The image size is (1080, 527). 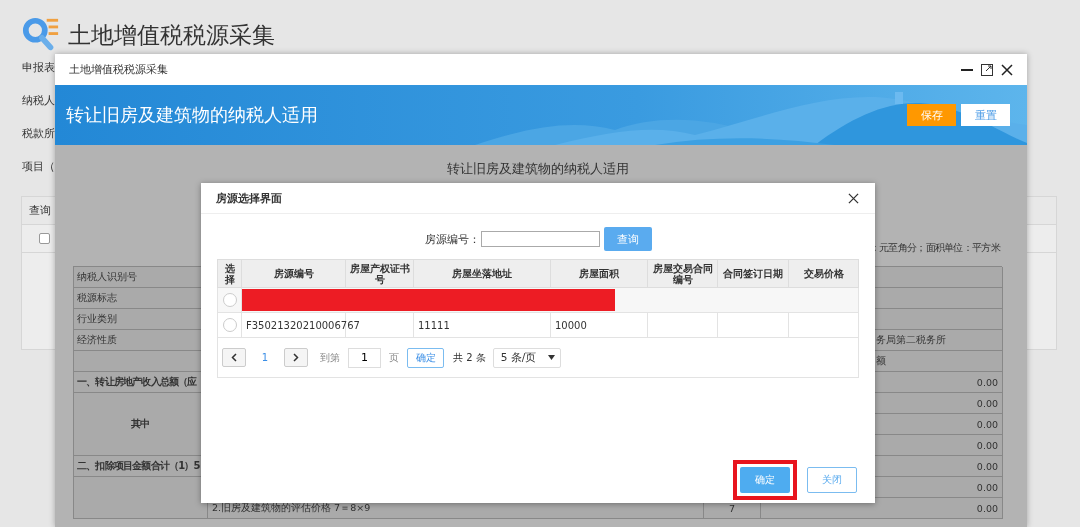 What do you see at coordinates (823, 273) in the screenshot?
I see `column-header: 交易价格` at bounding box center [823, 273].